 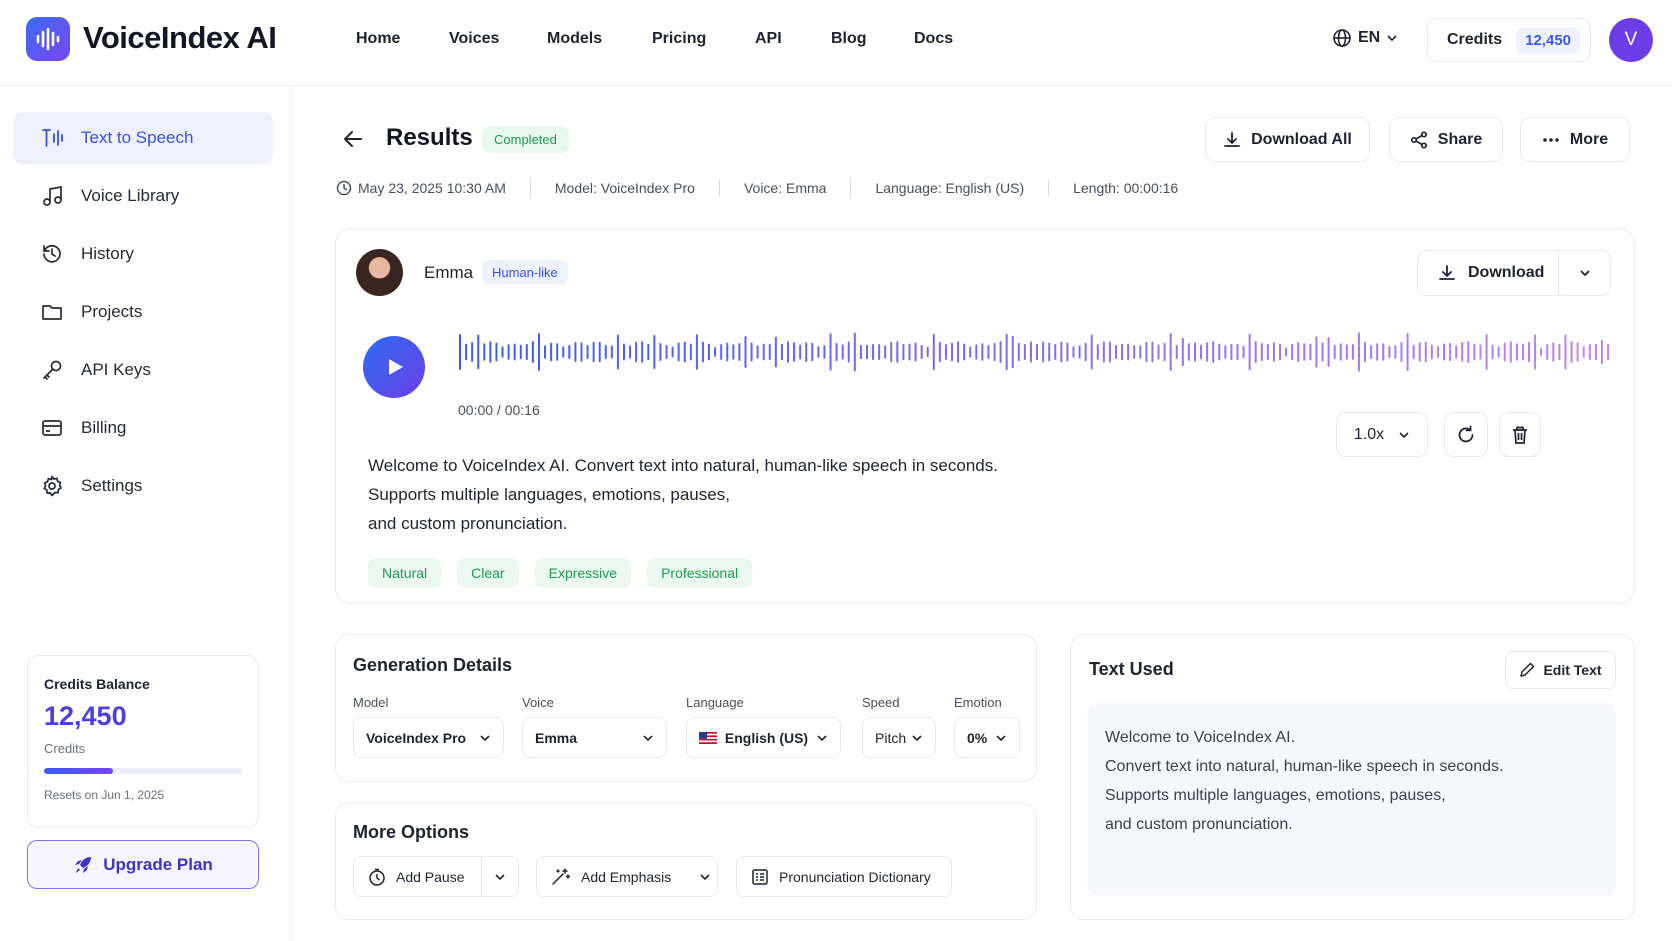 I want to click on tag-clear: Clear, so click(x=488, y=573).